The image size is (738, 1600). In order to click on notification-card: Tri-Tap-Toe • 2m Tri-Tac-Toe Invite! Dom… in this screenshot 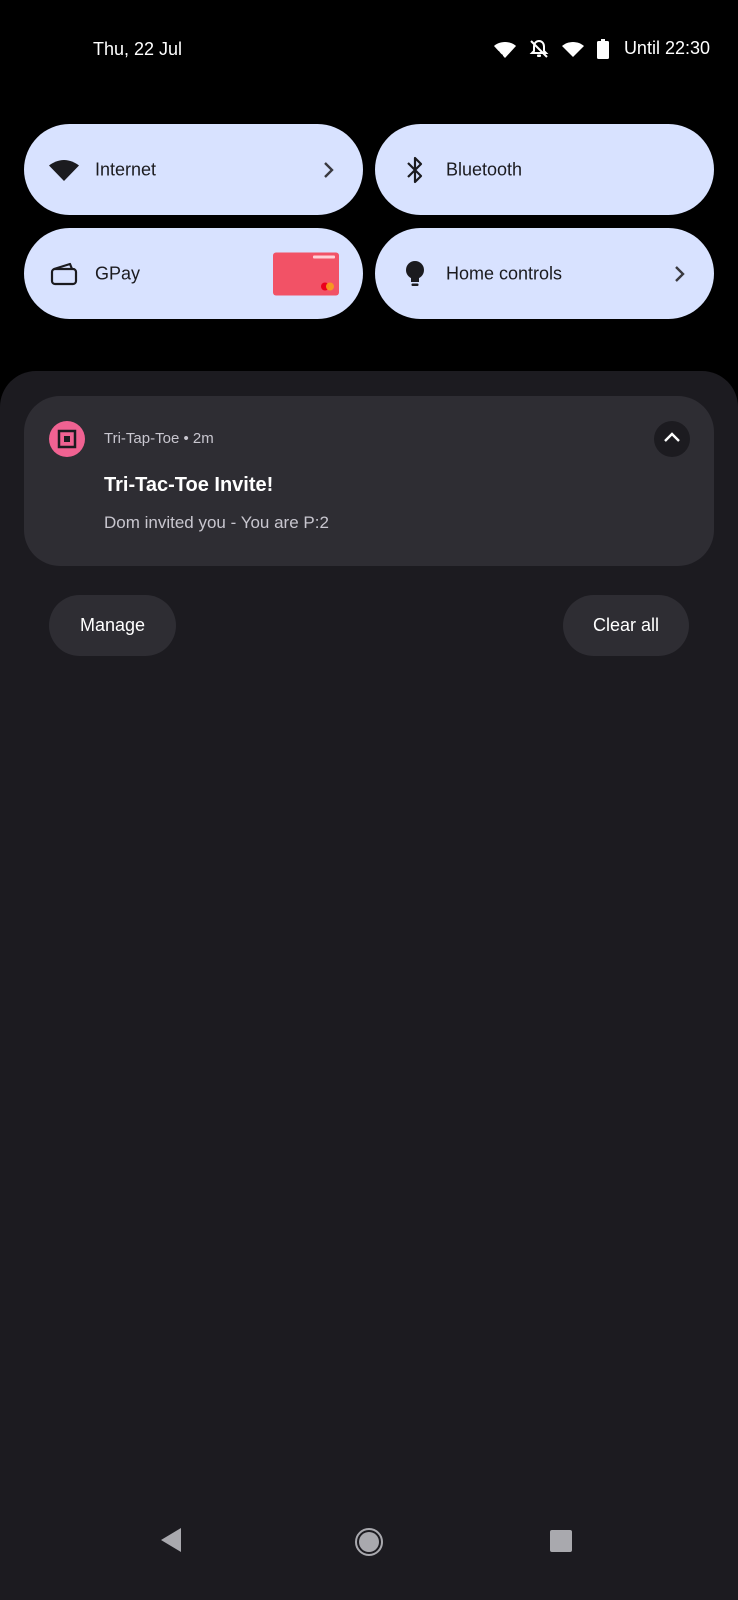, I will do `click(369, 481)`.